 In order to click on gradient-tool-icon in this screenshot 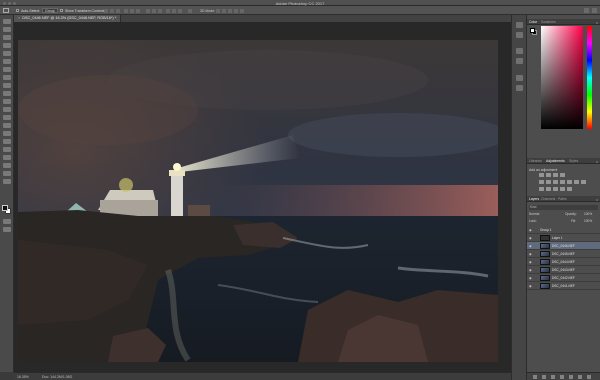, I will do `click(7, 109)`.